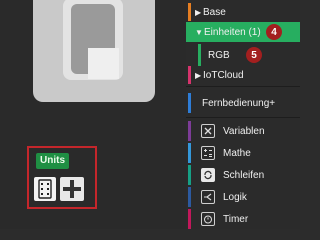  Describe the element at coordinates (72, 189) in the screenshot. I see `add-unit-icon` at that location.